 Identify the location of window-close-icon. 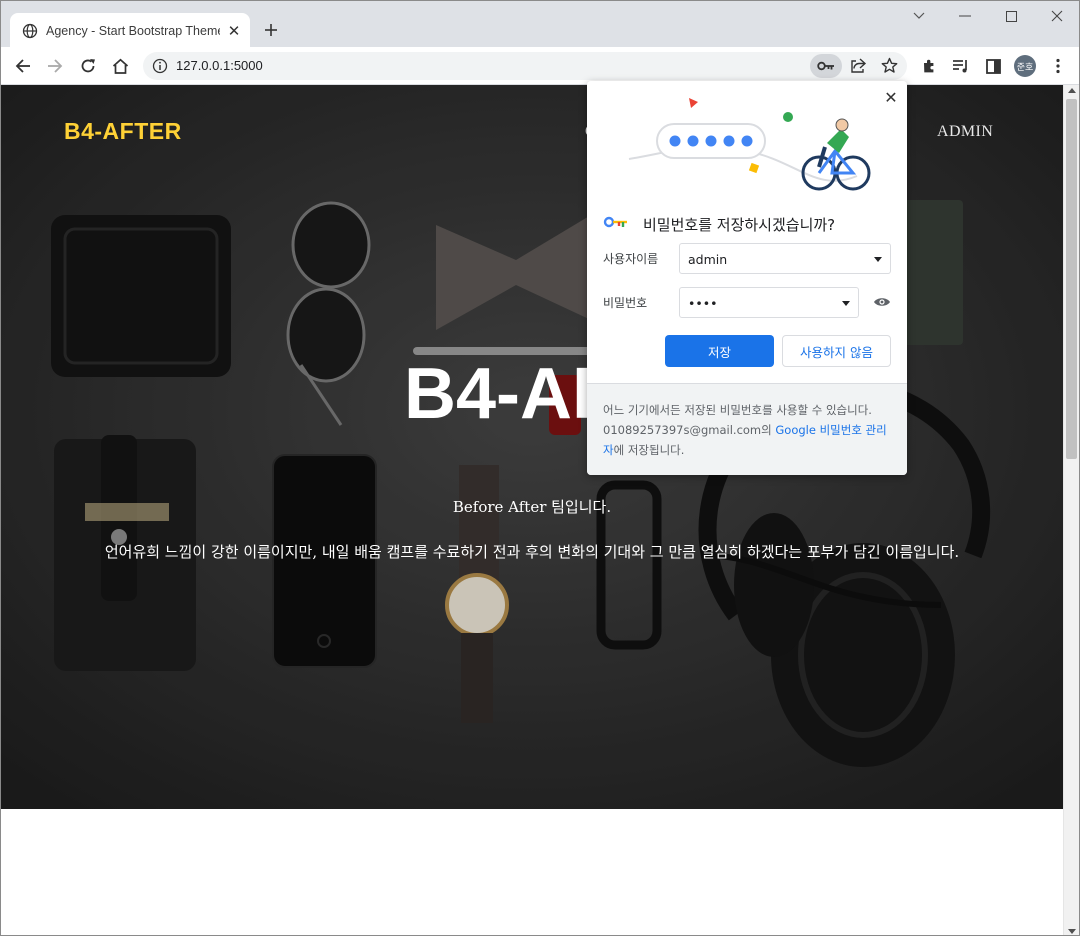
(1057, 16).